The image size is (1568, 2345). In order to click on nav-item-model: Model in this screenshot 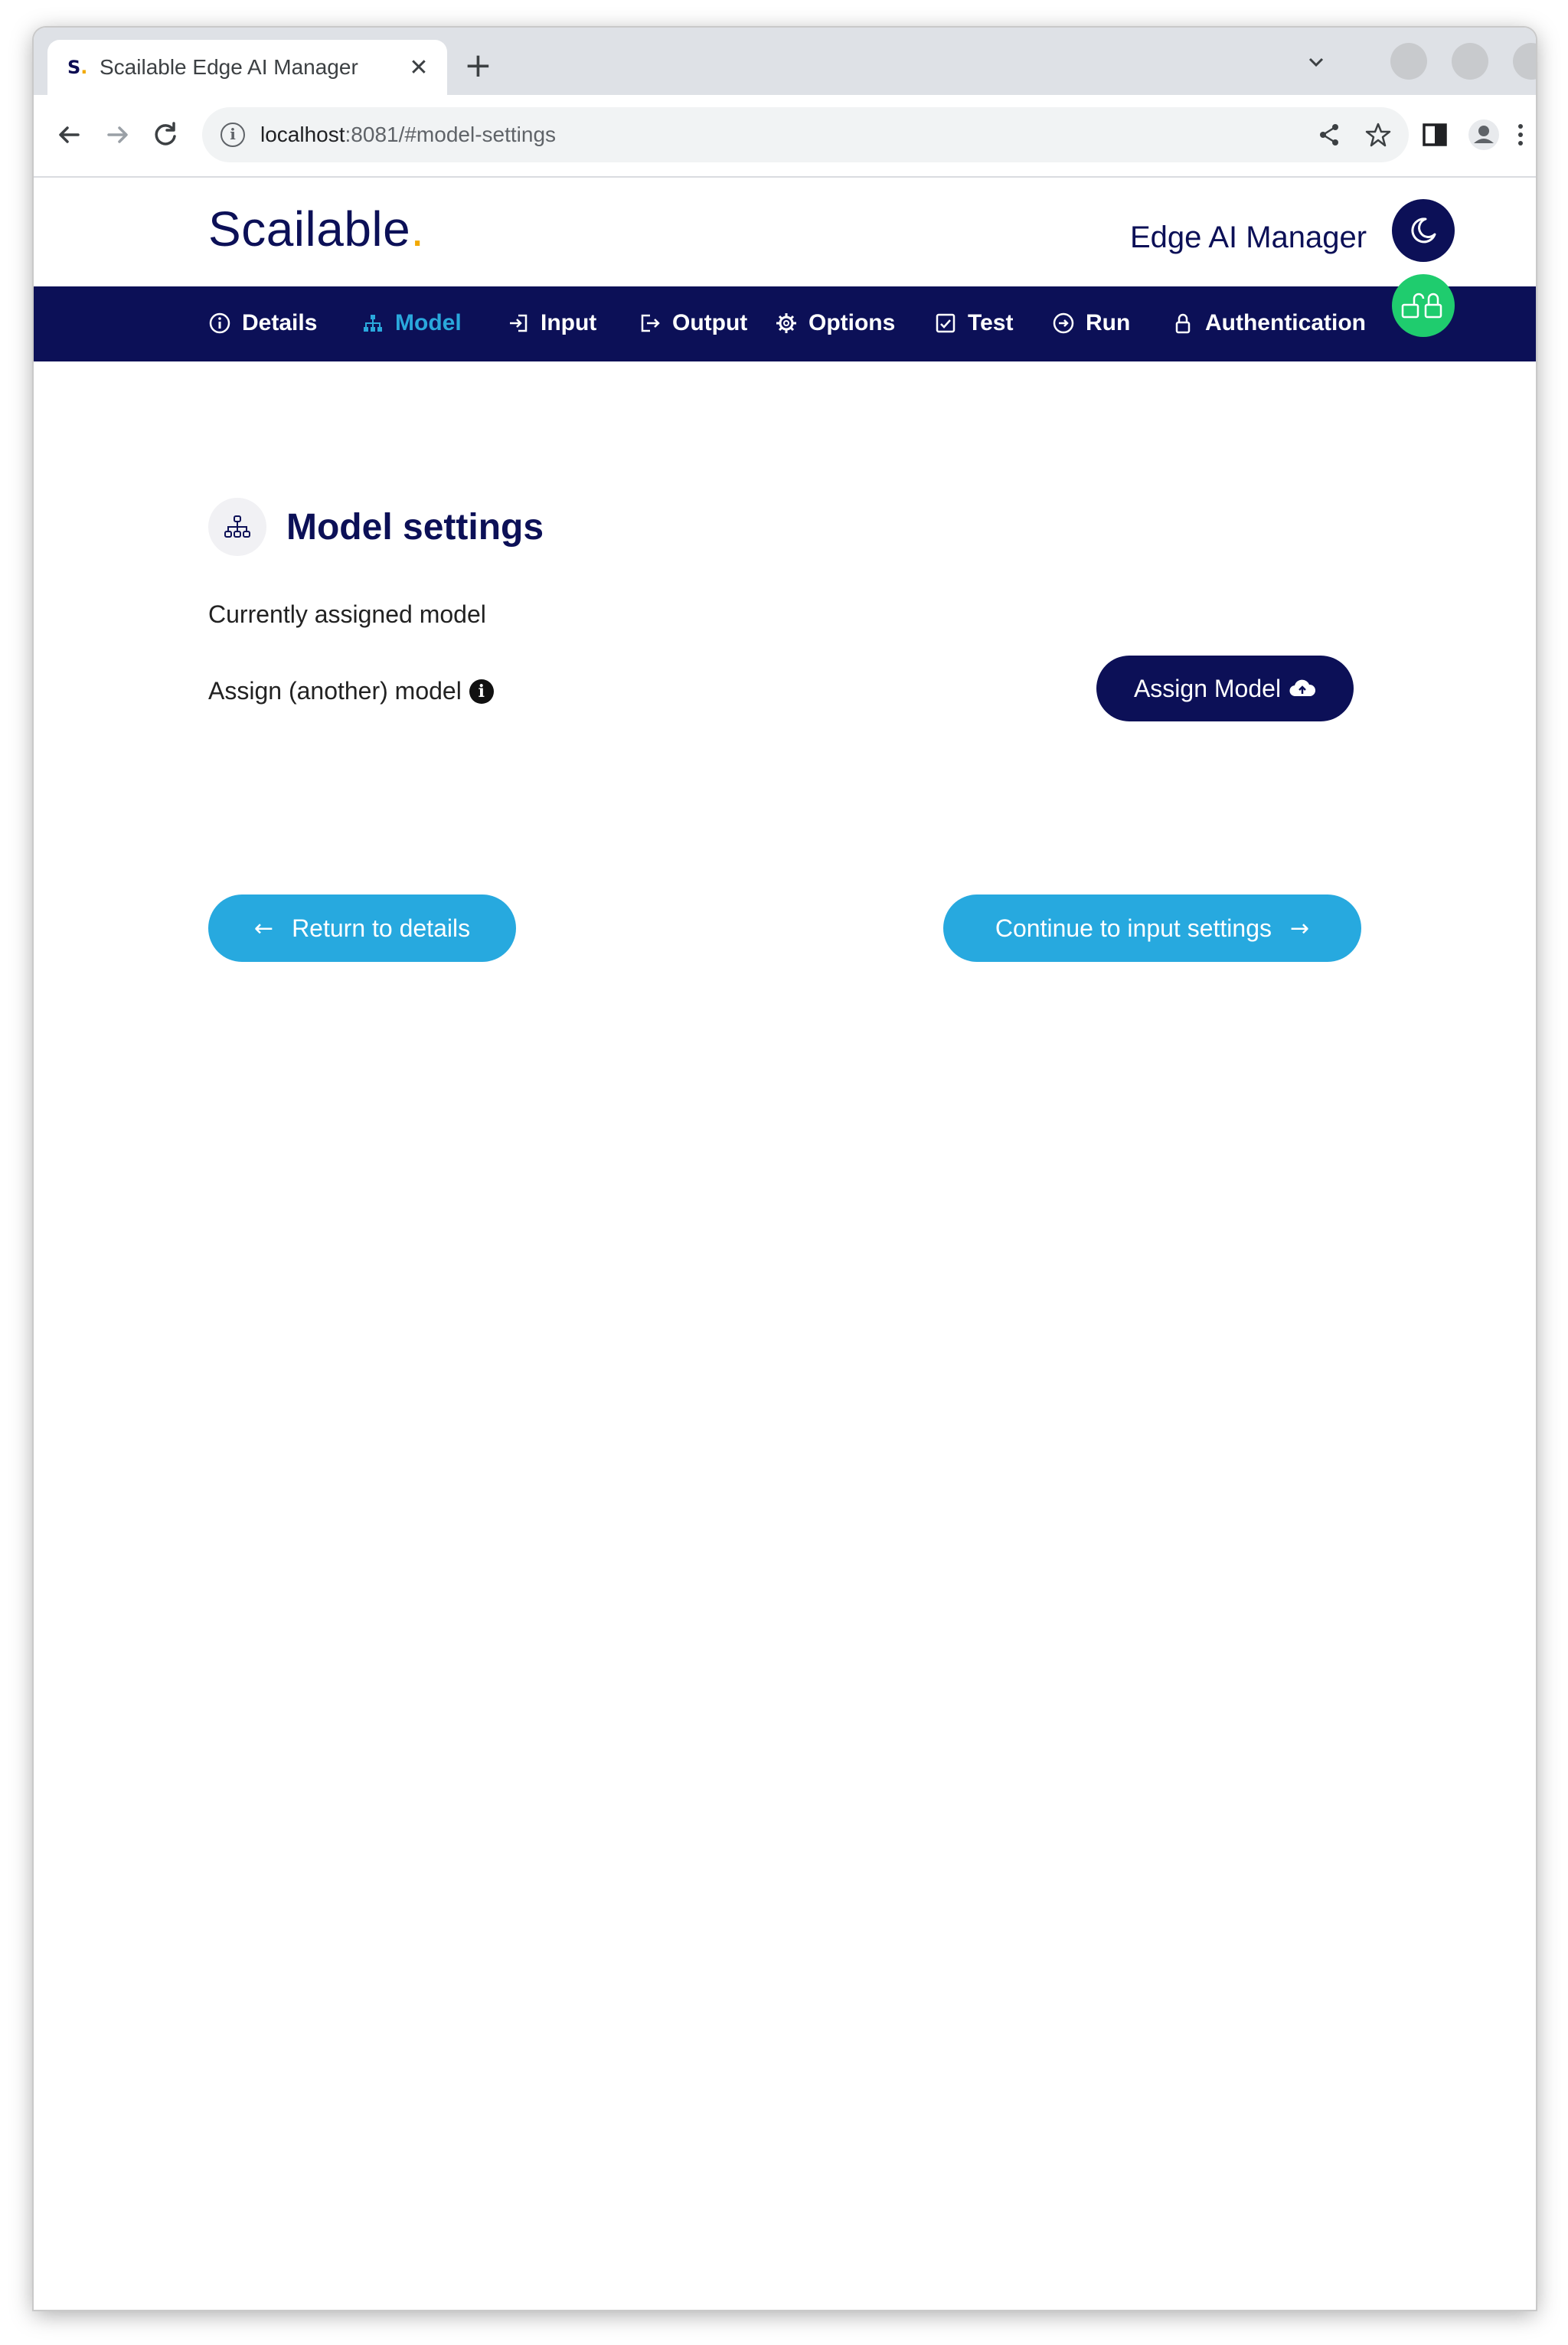, I will do `click(411, 323)`.